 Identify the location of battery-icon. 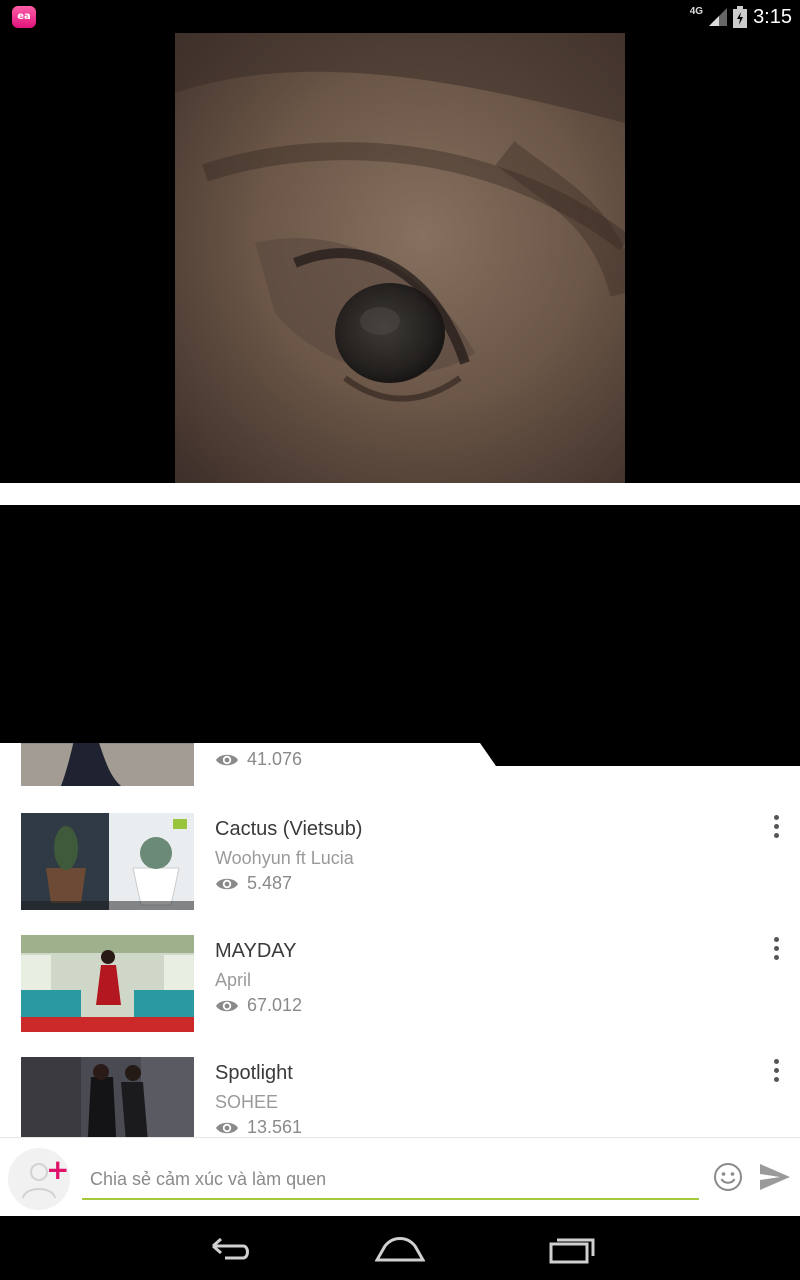
(740, 17).